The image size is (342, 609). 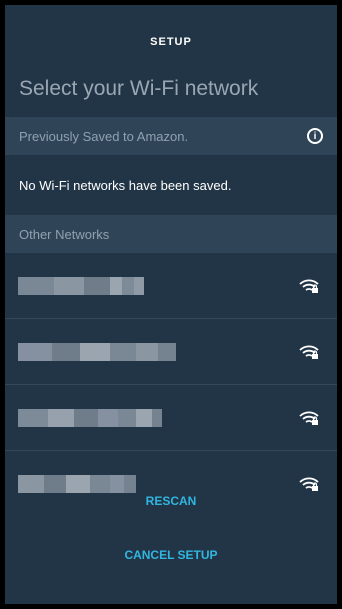 I want to click on rescan-button: RESCAN, so click(x=171, y=501).